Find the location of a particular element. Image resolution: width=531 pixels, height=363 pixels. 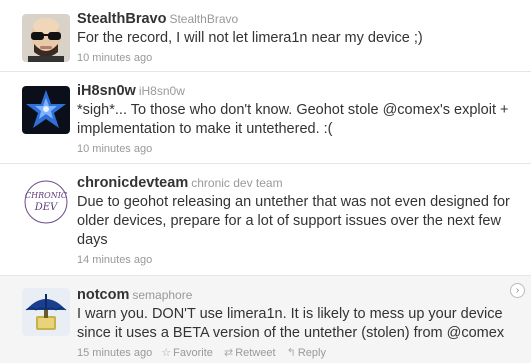

reply-button: ↰ Reply is located at coordinates (306, 353).